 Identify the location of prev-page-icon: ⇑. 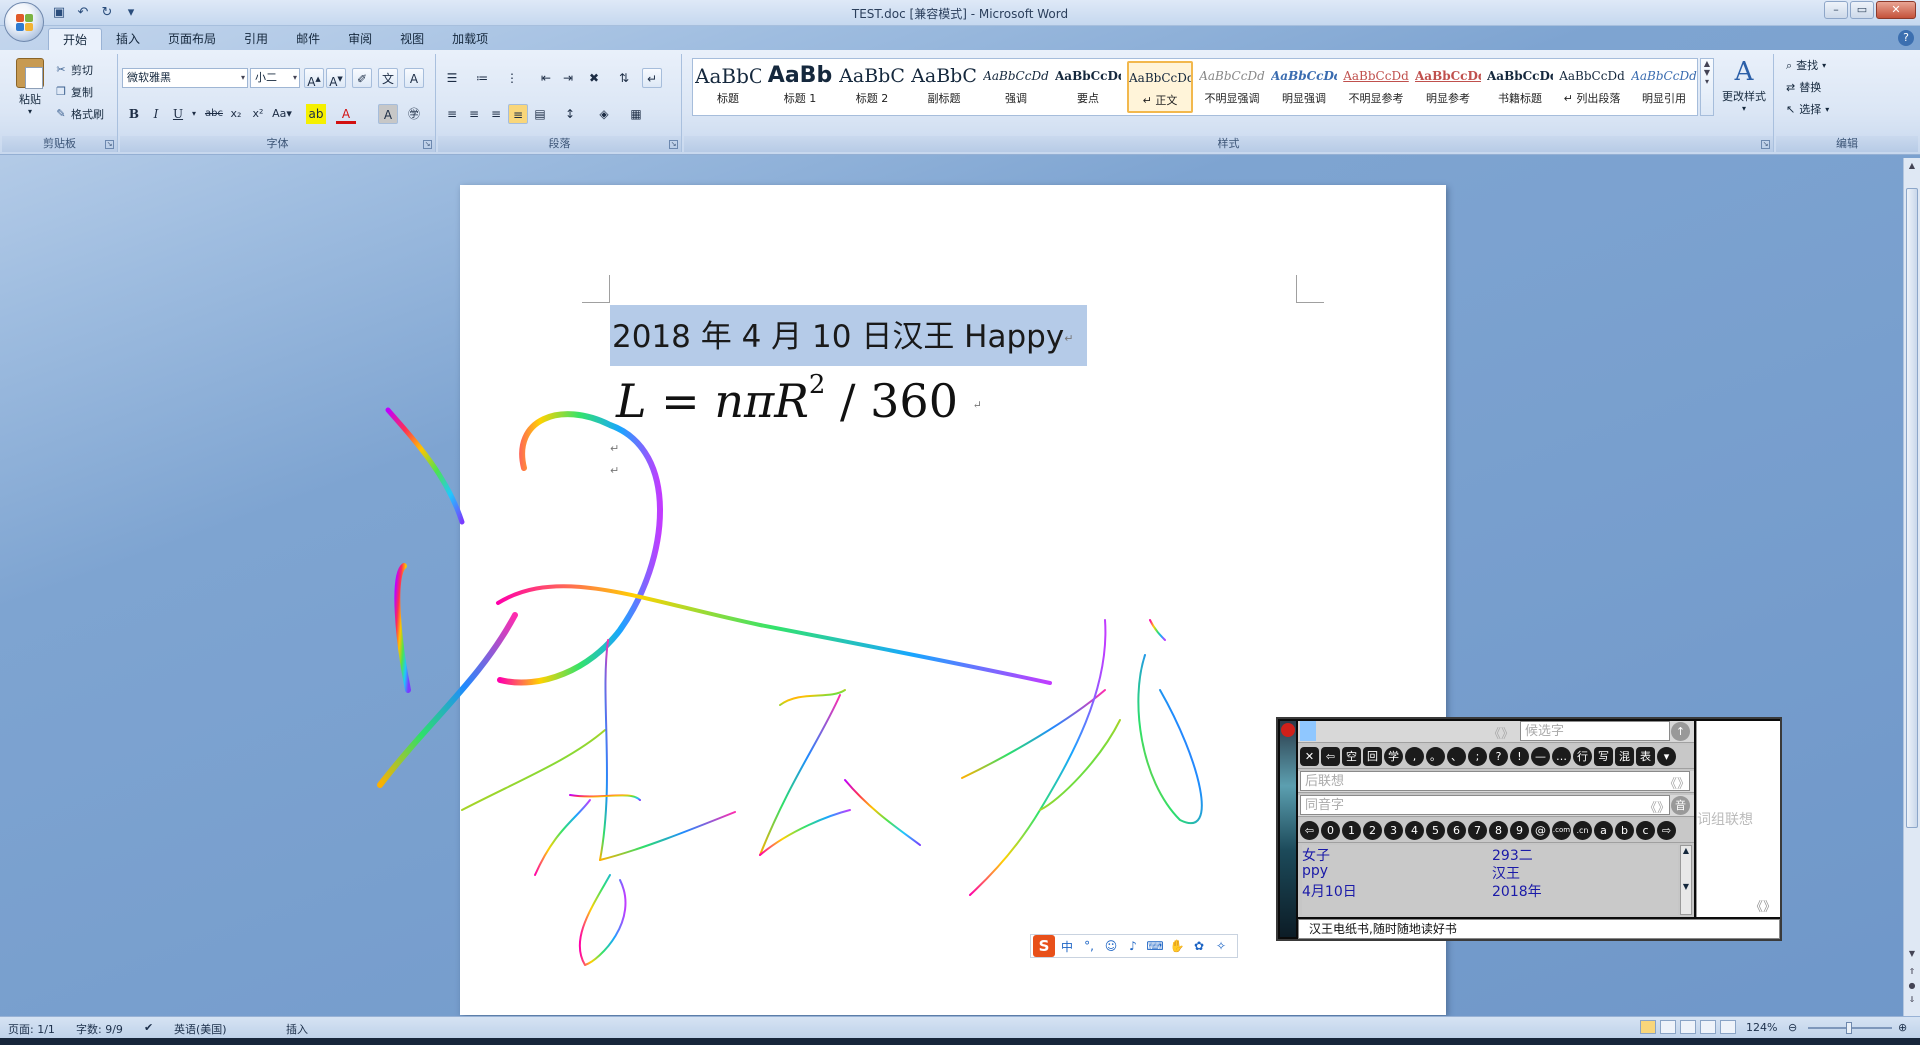
(1912, 972).